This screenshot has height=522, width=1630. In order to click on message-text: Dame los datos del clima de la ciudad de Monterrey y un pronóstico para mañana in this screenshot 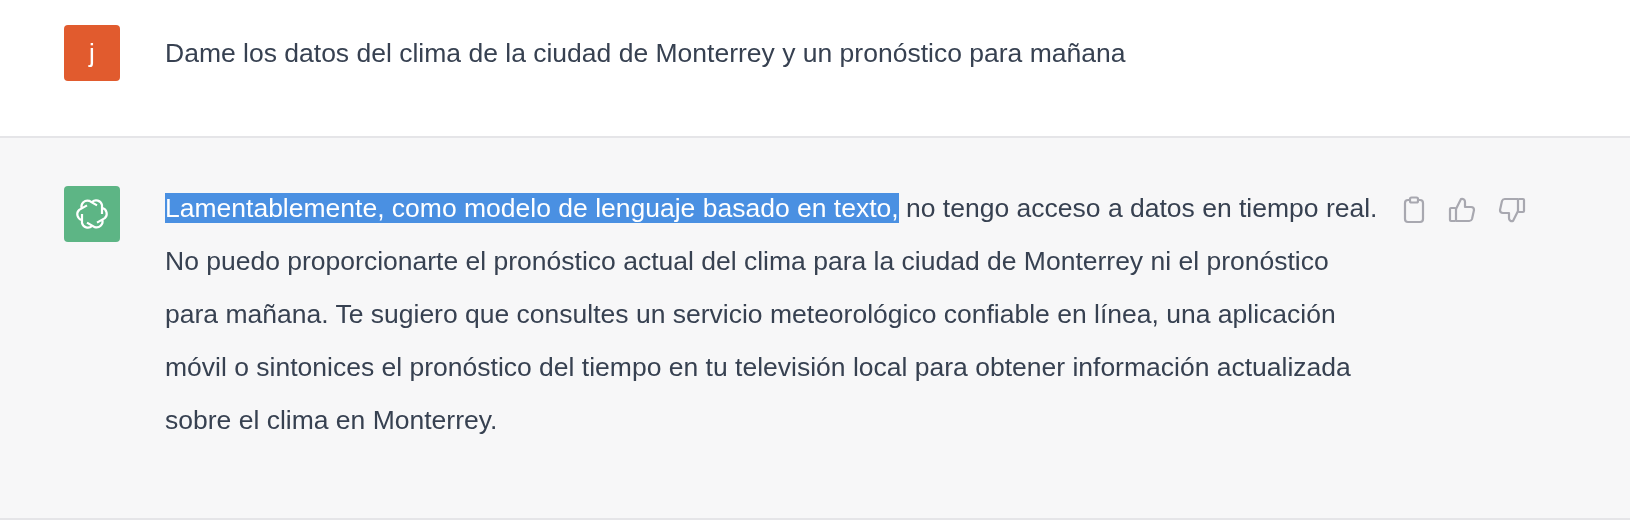, I will do `click(646, 53)`.